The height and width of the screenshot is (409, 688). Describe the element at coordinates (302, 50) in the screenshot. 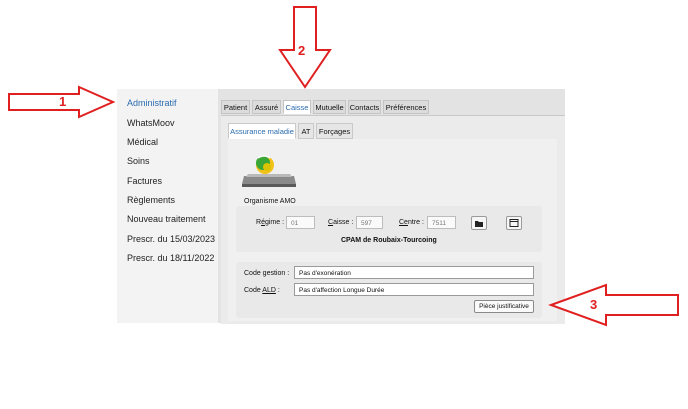

I see `callout-number-2: 2` at that location.